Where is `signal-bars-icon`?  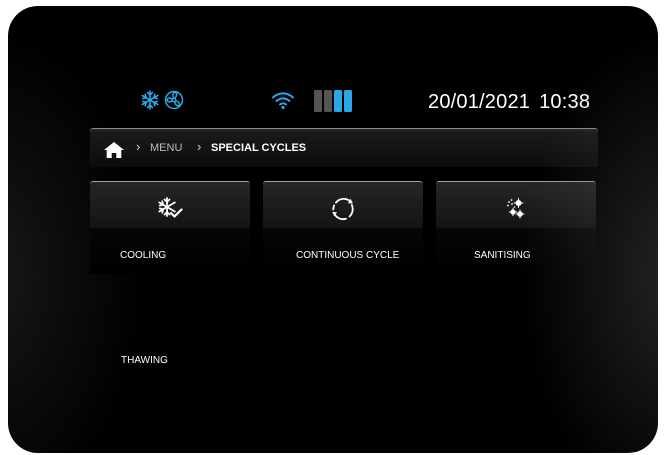
signal-bars-icon is located at coordinates (337, 103).